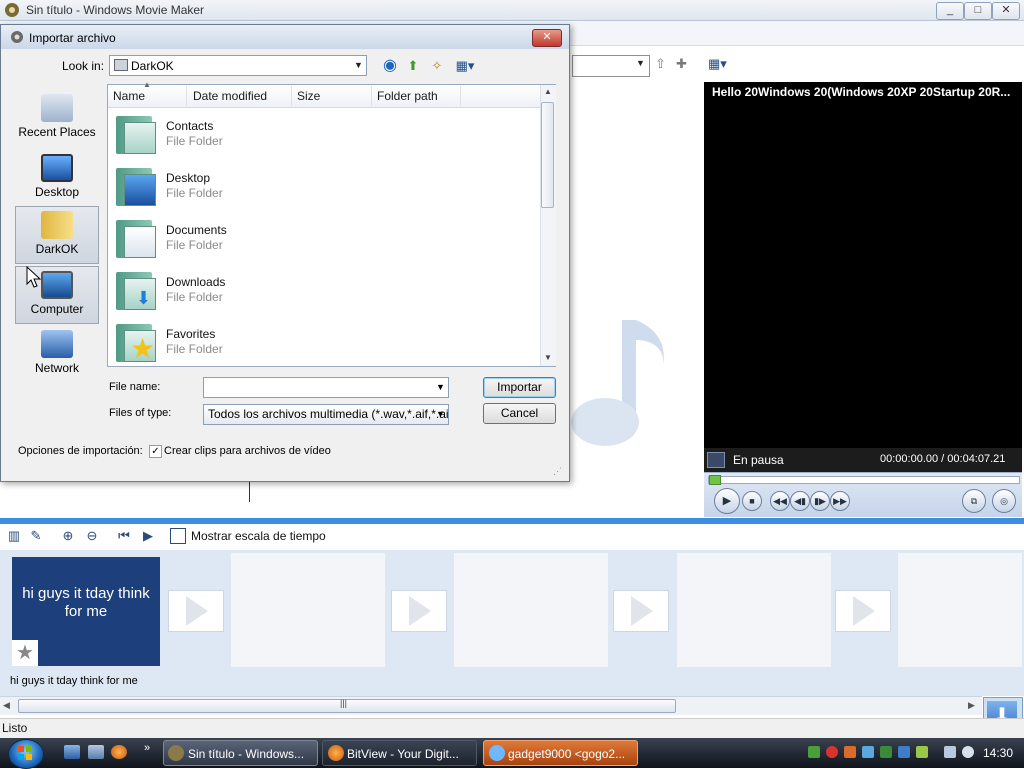 This screenshot has width=1024, height=769. Describe the element at coordinates (974, 501) in the screenshot. I see `split-clip-icon: ⧉` at that location.